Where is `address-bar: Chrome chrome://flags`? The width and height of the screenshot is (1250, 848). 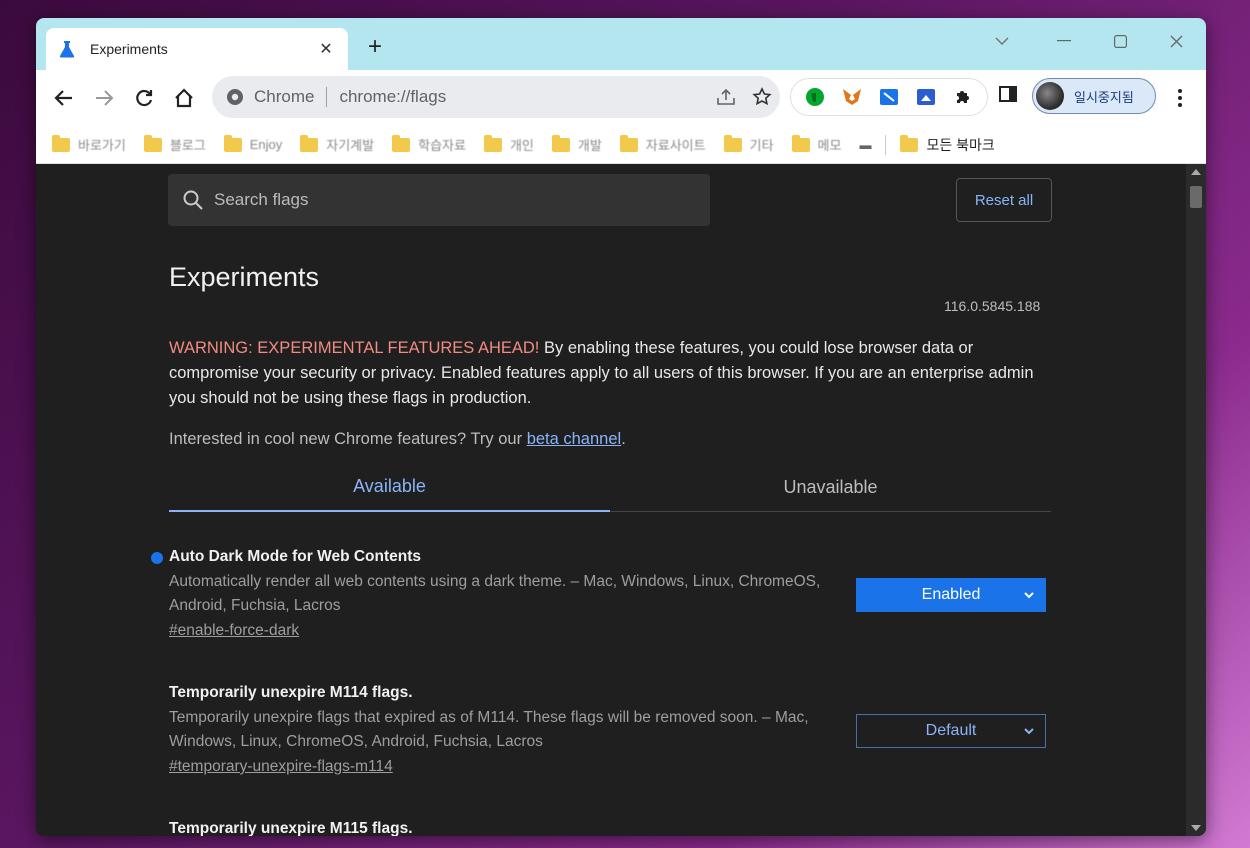 address-bar: Chrome chrome://flags is located at coordinates (496, 97).